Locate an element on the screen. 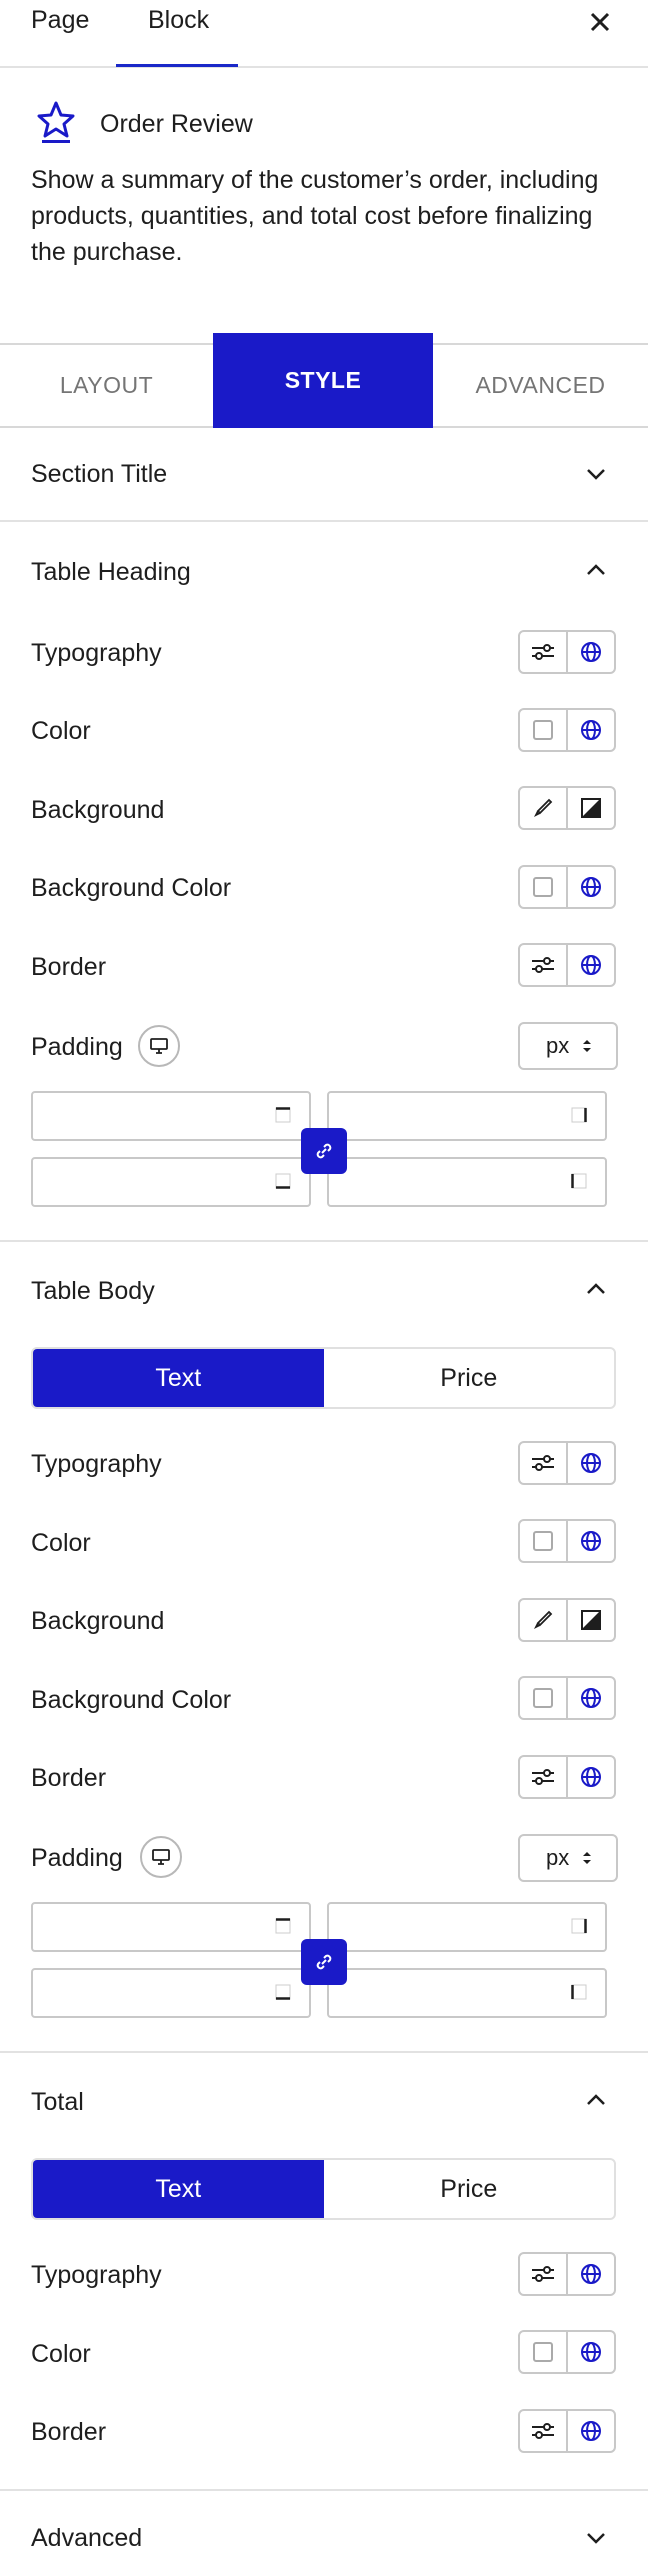  tab-block: Block is located at coordinates (178, 20).